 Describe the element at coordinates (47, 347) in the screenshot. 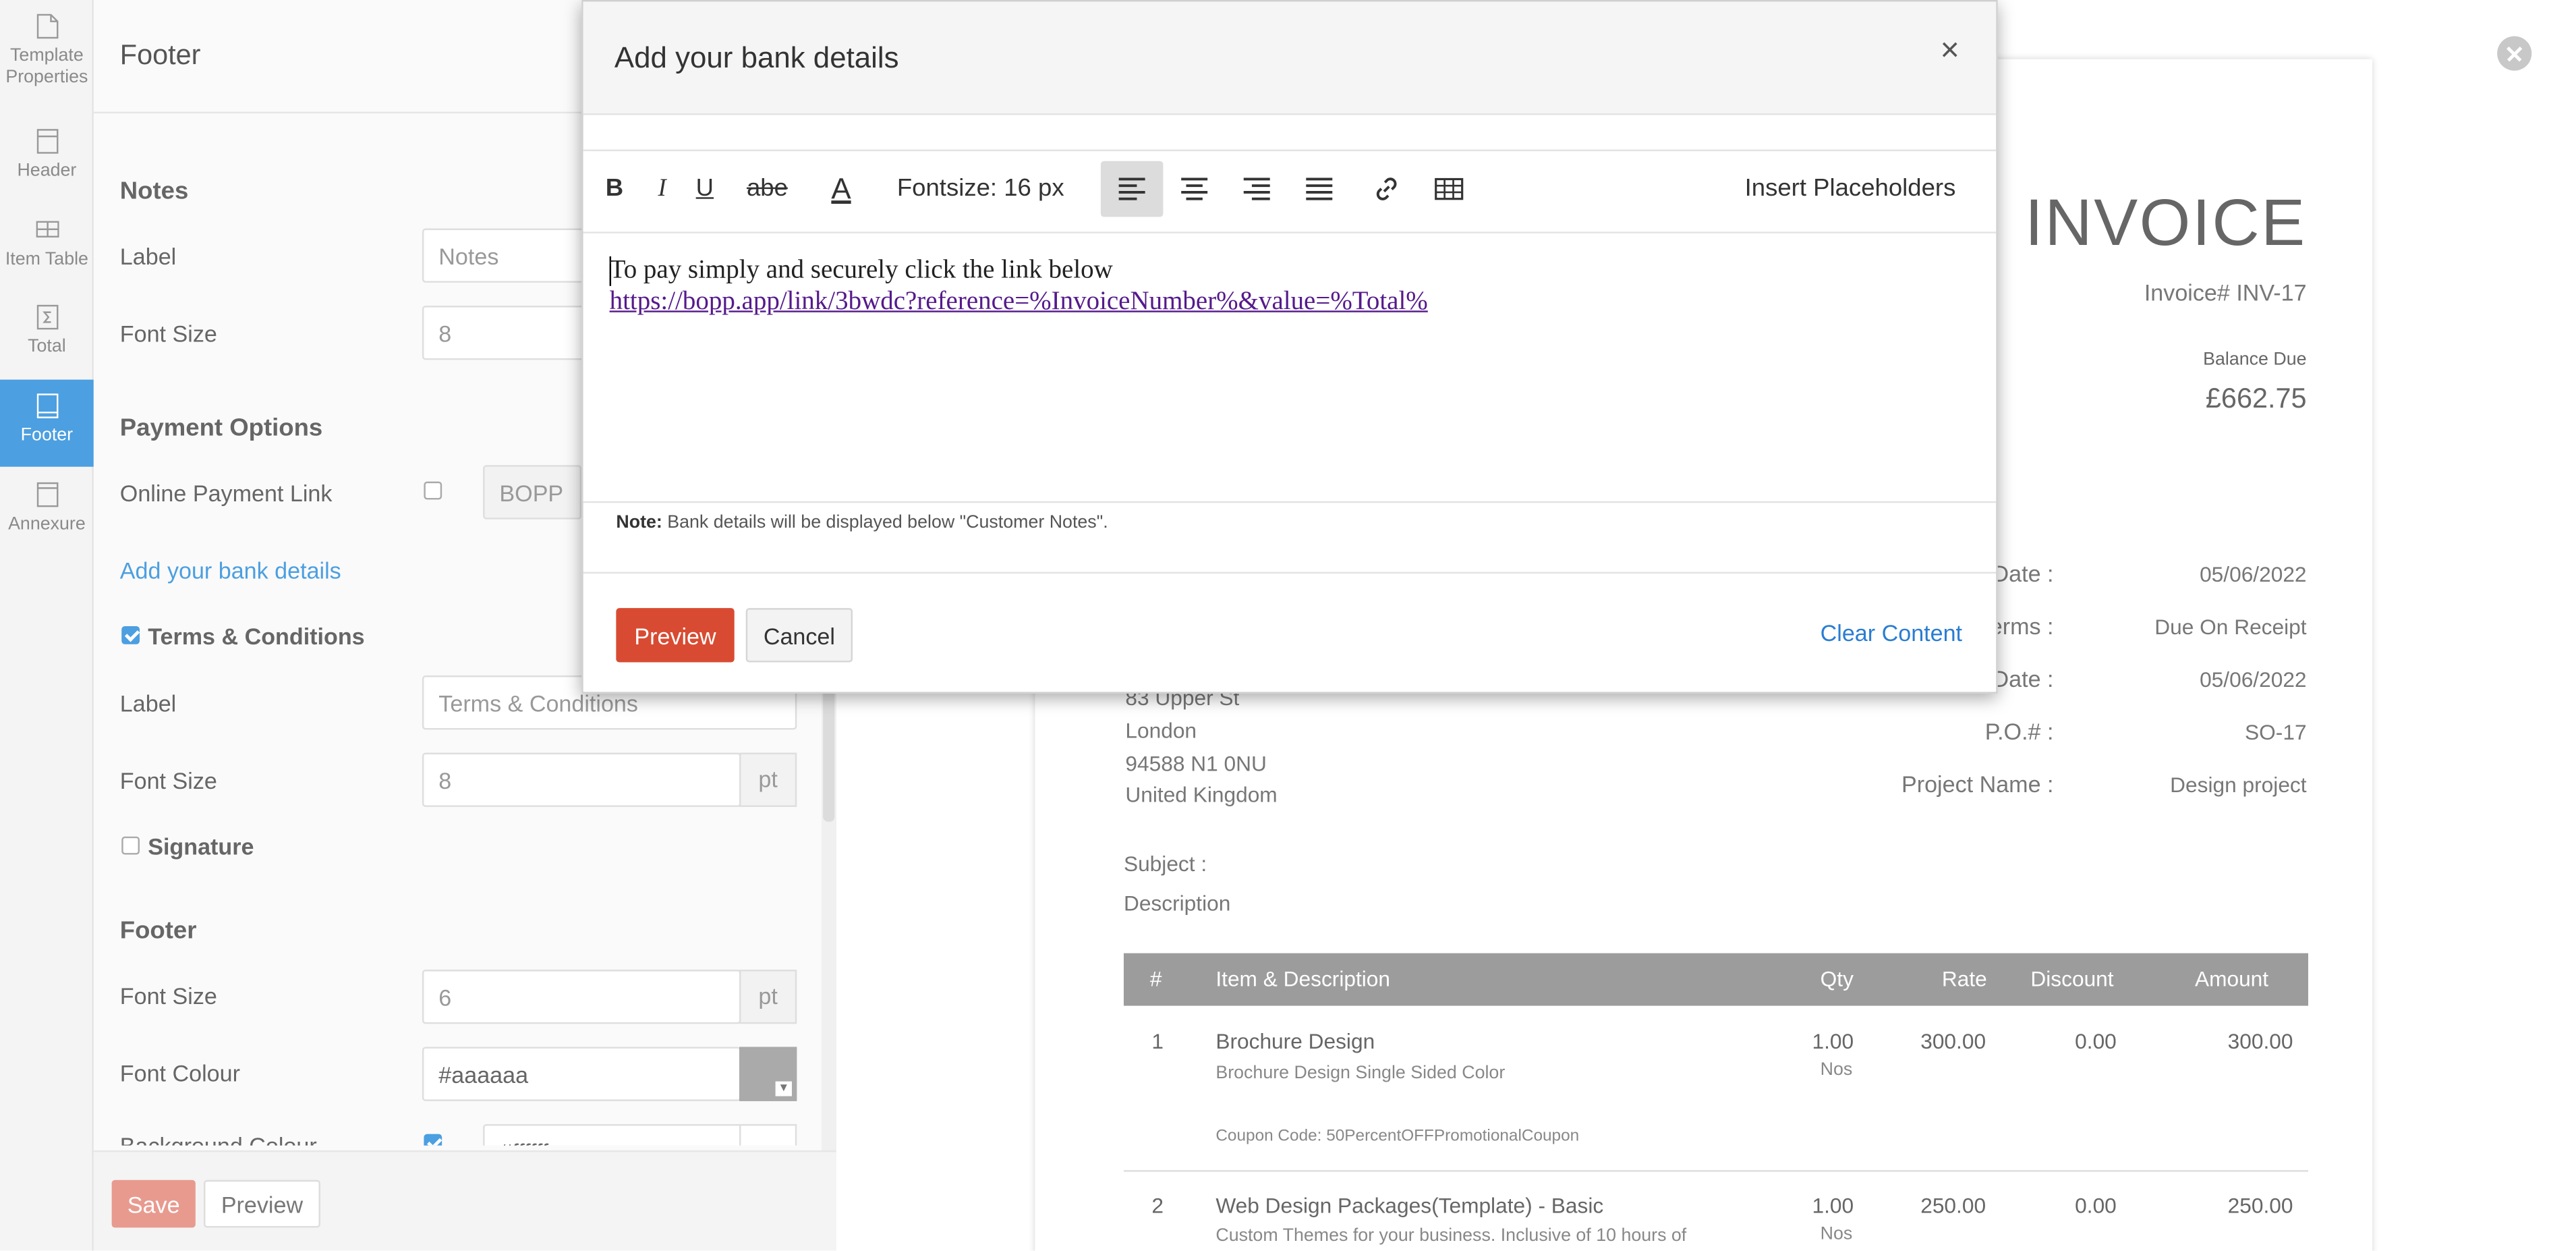

I see `rail-label: Total` at that location.